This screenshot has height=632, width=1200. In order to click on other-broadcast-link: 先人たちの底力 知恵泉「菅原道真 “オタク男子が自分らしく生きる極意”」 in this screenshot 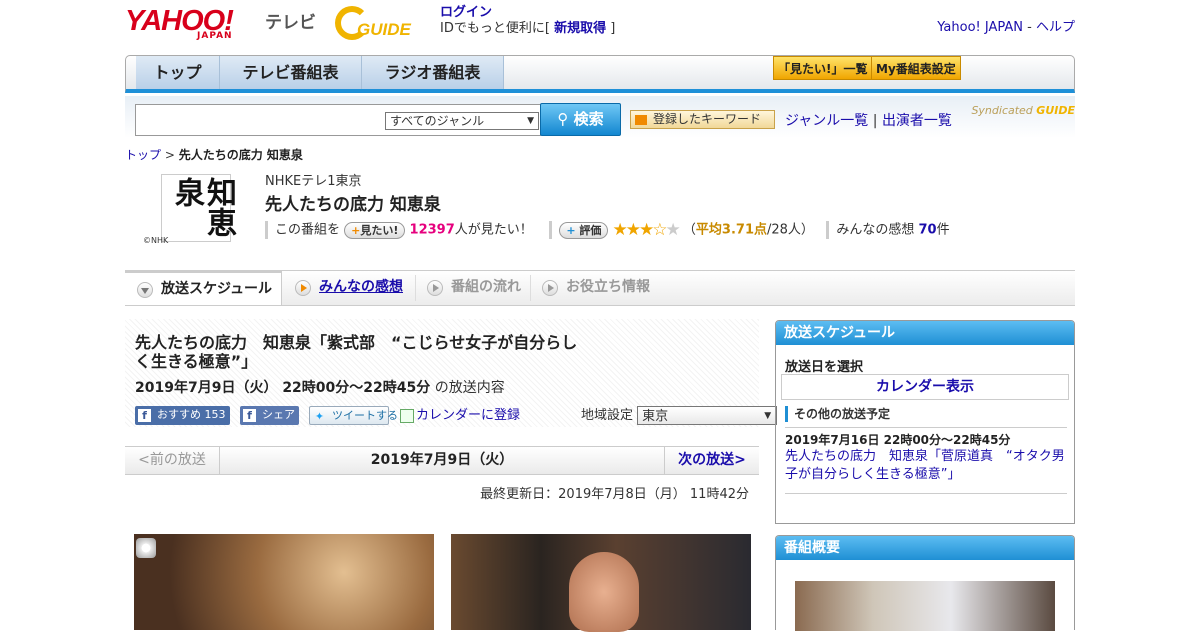, I will do `click(927, 466)`.